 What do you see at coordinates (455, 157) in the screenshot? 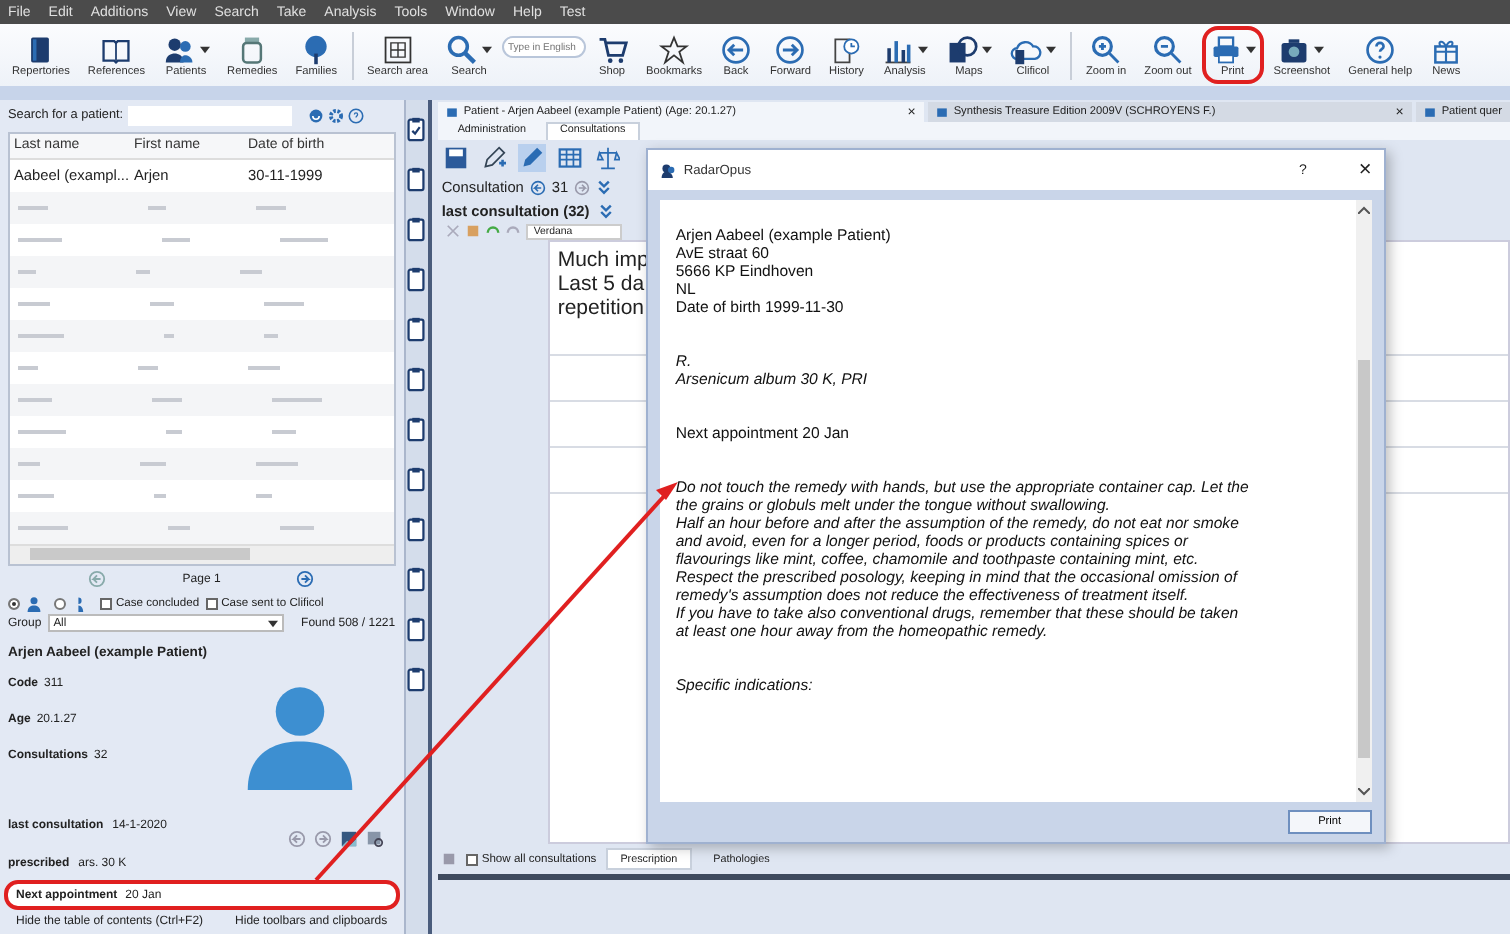
I see `save-icon` at bounding box center [455, 157].